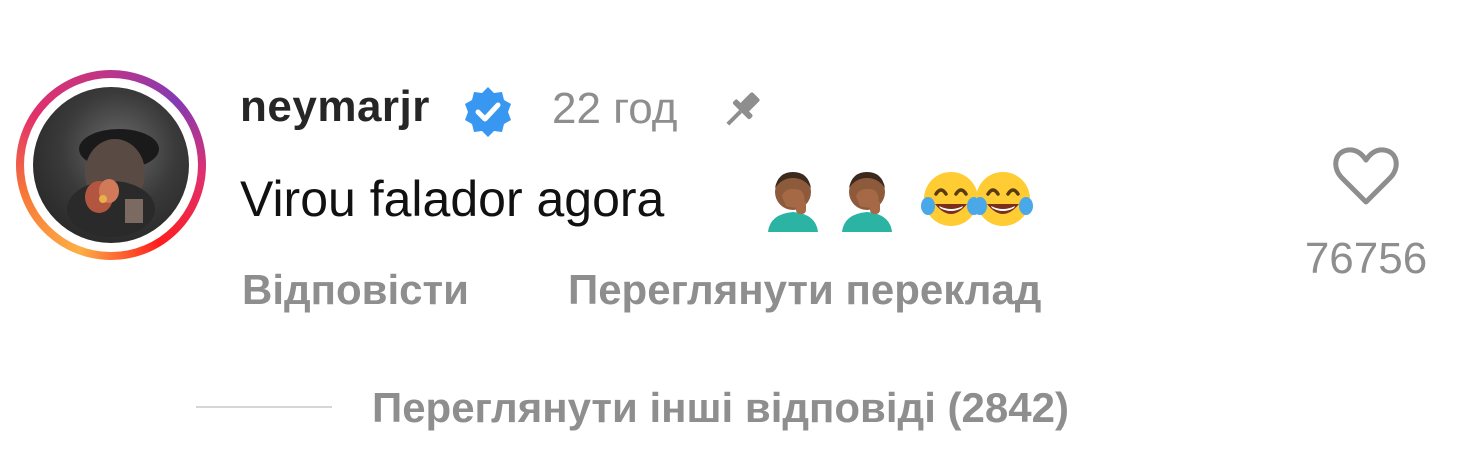 The width and height of the screenshot is (1460, 464). Describe the element at coordinates (335, 107) in the screenshot. I see `username: neymarjr` at that location.